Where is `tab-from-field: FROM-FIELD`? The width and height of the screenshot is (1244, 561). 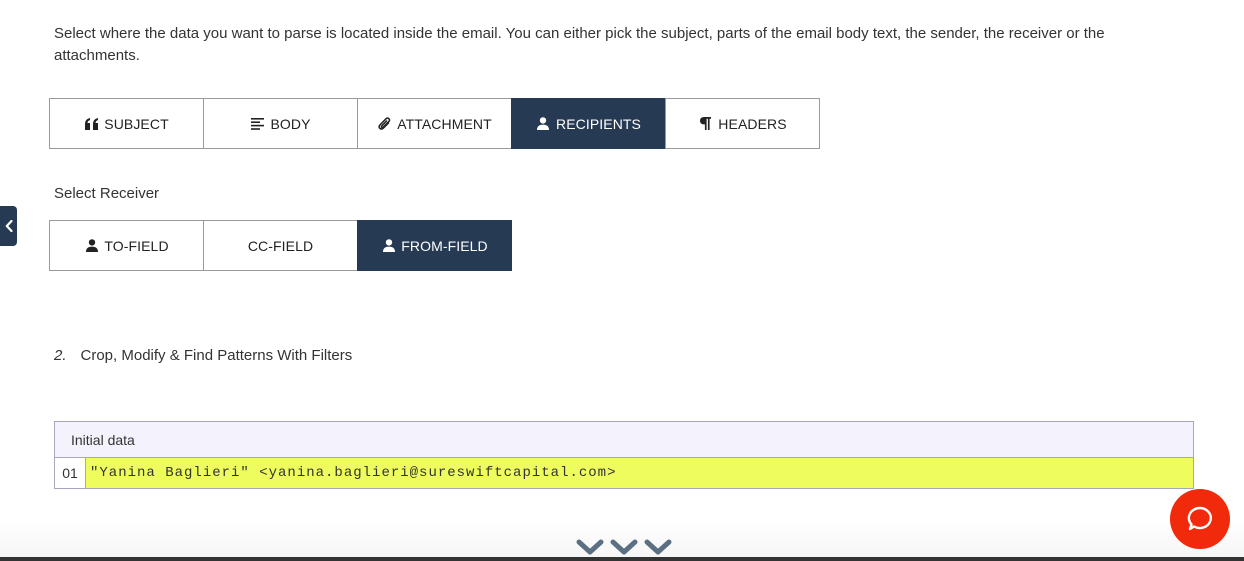
tab-from-field: FROM-FIELD is located at coordinates (434, 245).